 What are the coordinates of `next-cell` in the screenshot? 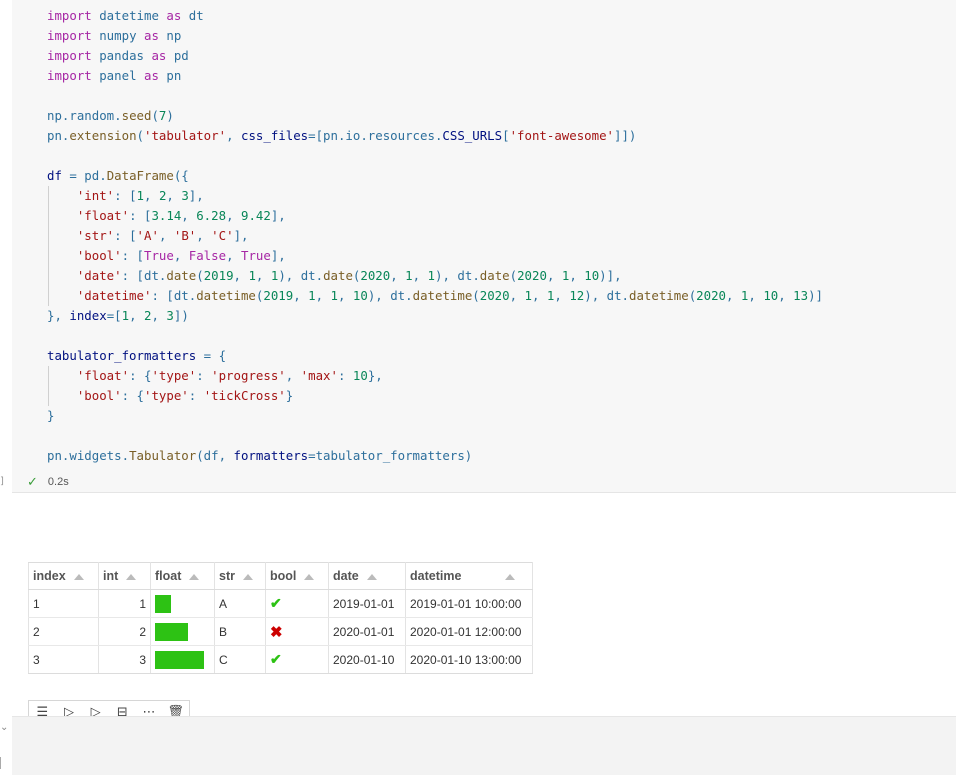 It's located at (484, 745).